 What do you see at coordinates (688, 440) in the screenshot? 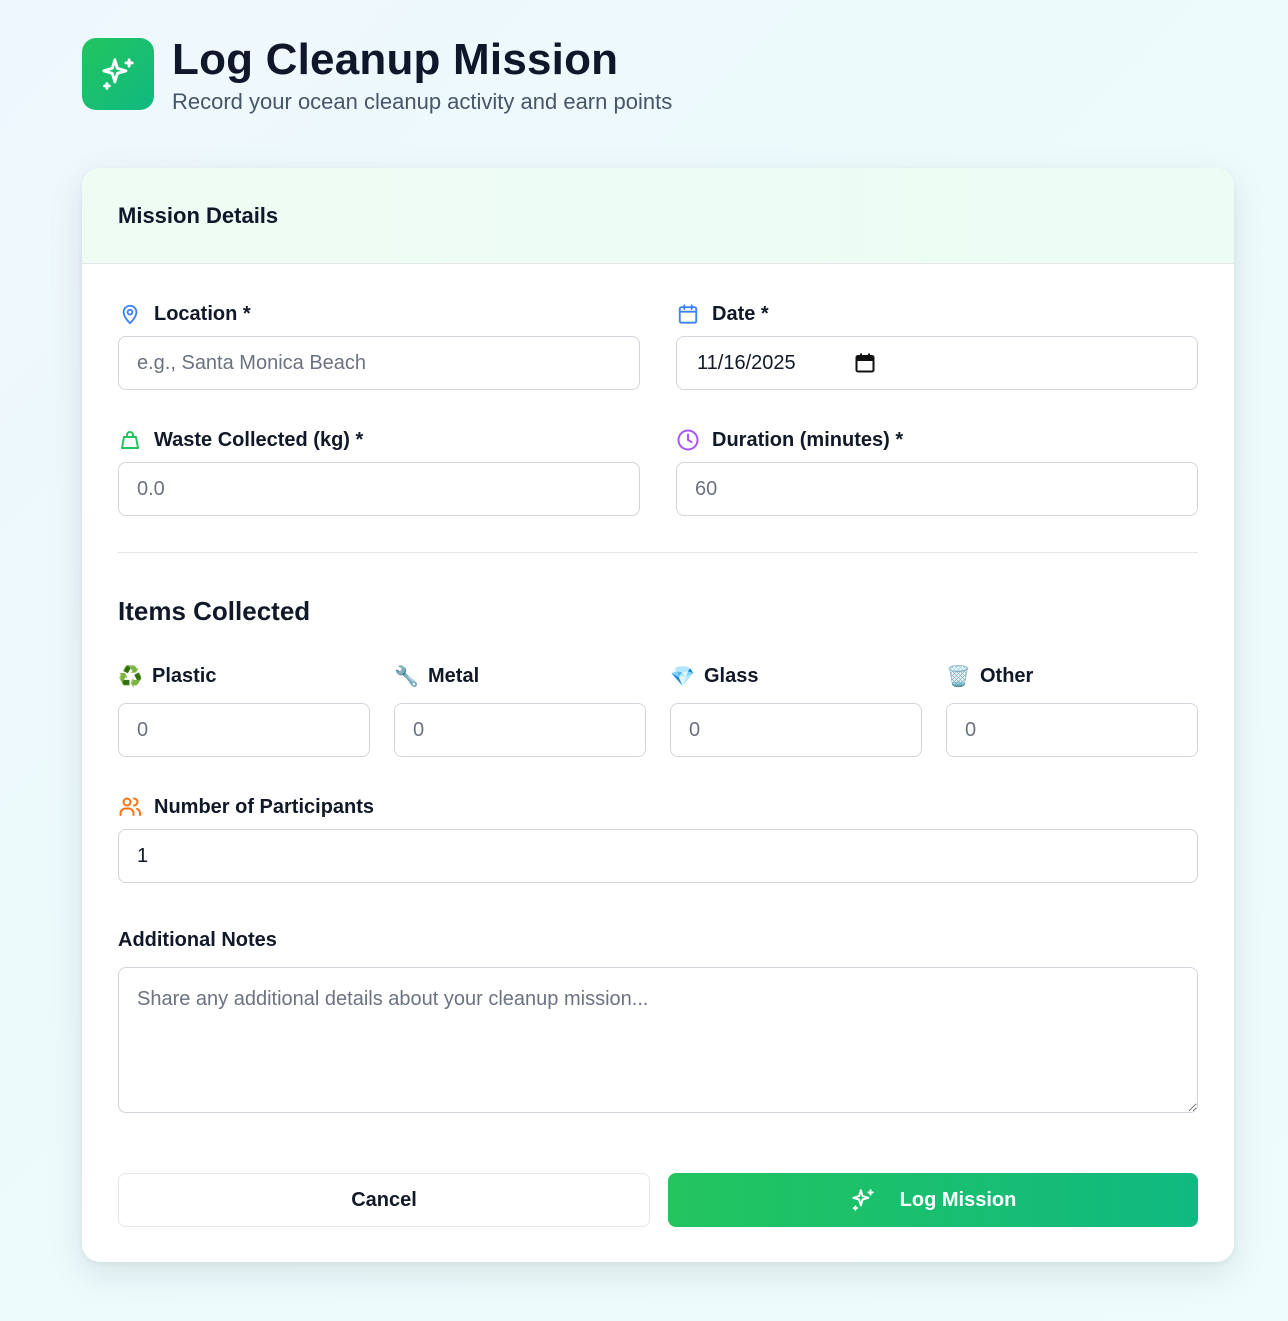
I see `clock-icon` at bounding box center [688, 440].